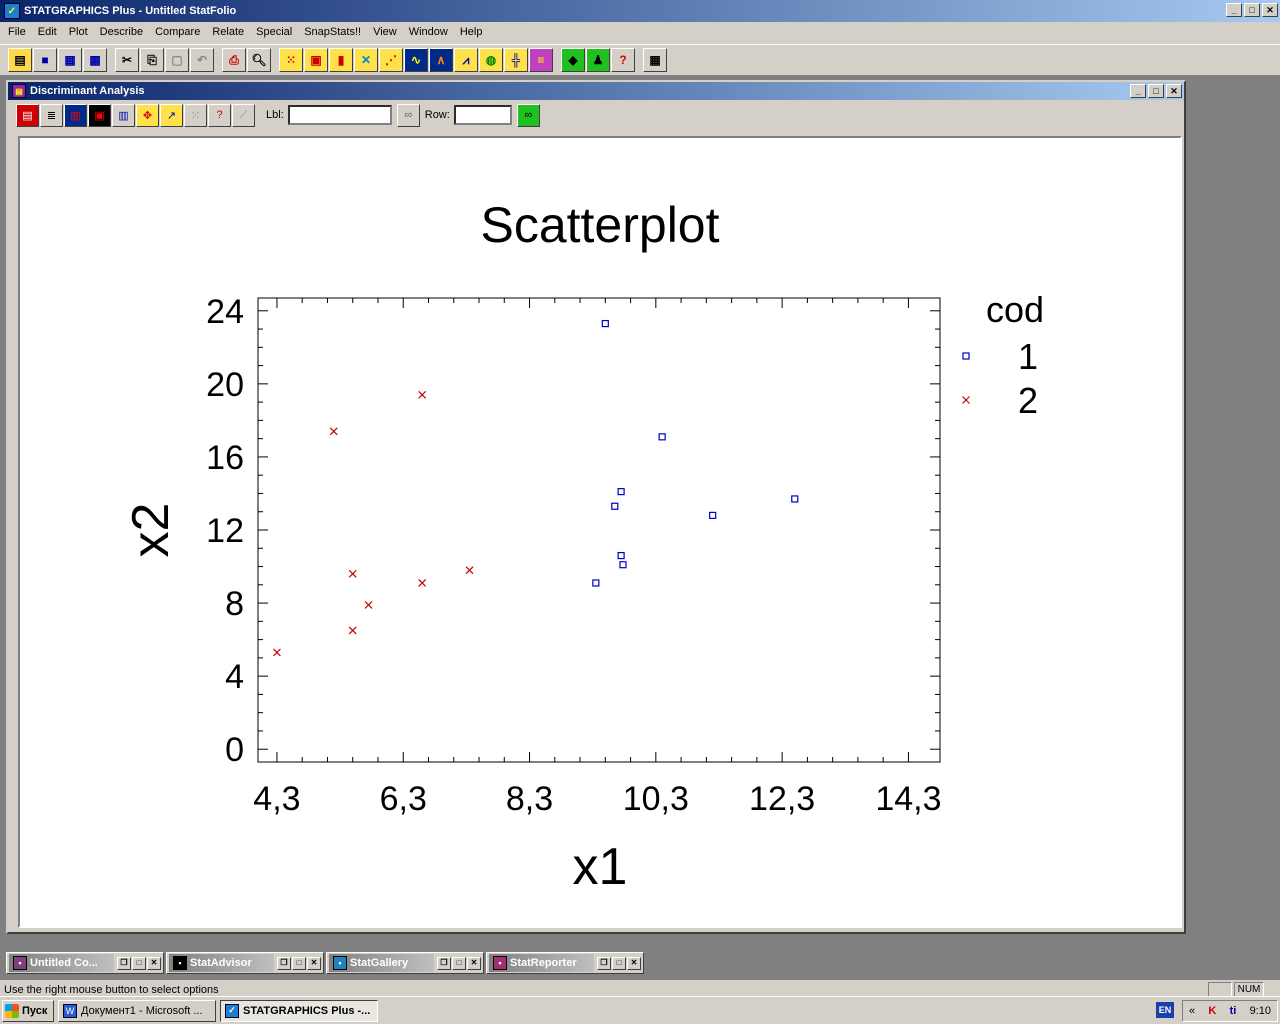 This screenshot has height=1024, width=1280. Describe the element at coordinates (12, 11) in the screenshot. I see `statgraphics-app-icon: ✓` at that location.